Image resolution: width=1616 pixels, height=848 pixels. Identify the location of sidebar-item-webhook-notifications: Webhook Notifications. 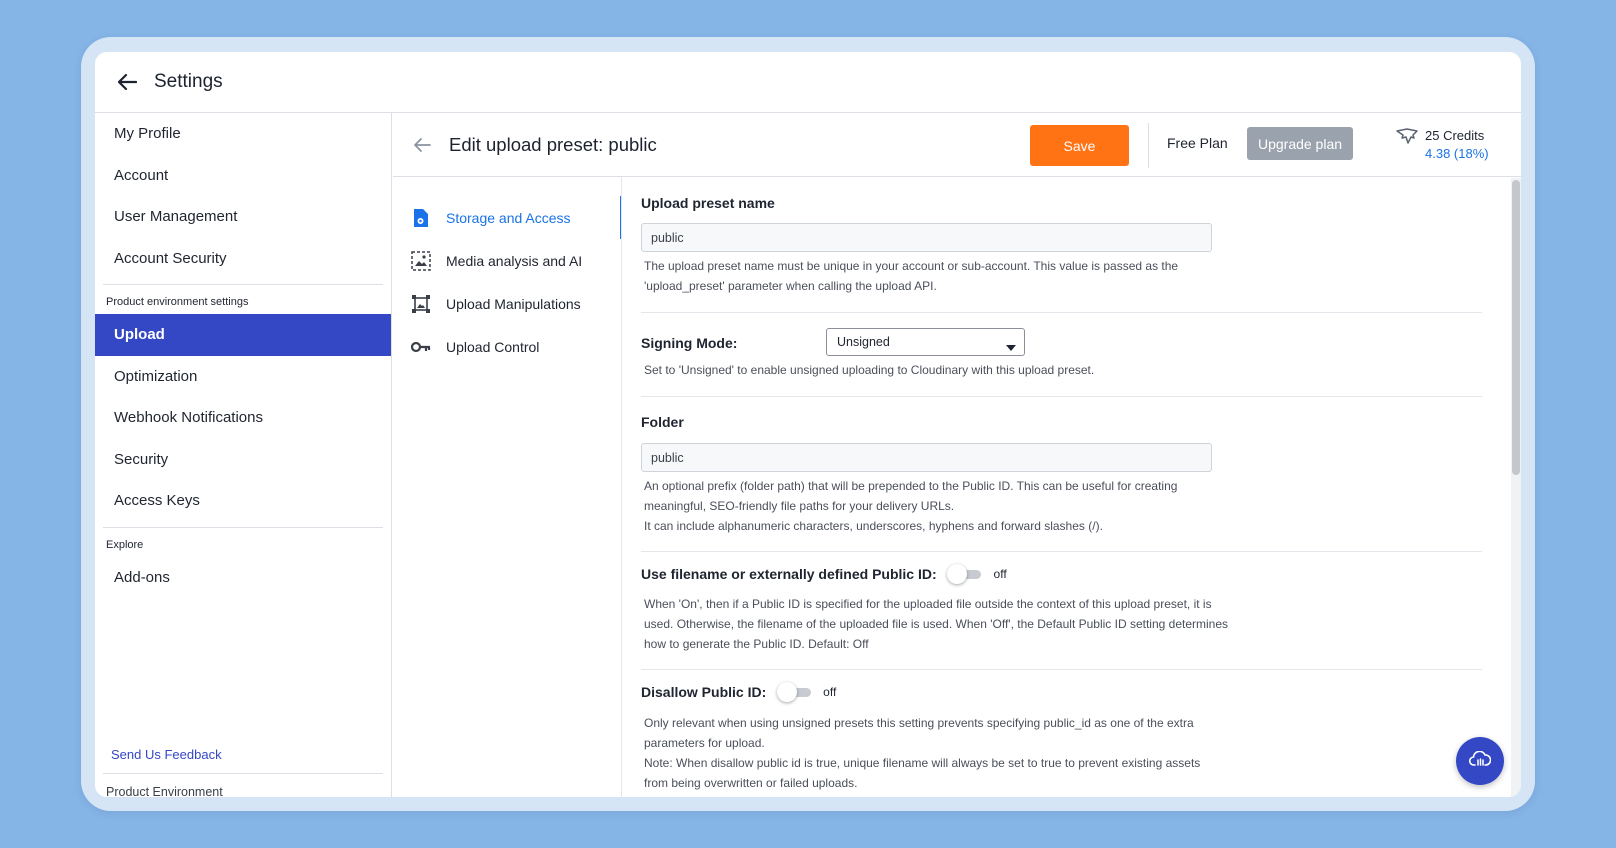
(243, 418).